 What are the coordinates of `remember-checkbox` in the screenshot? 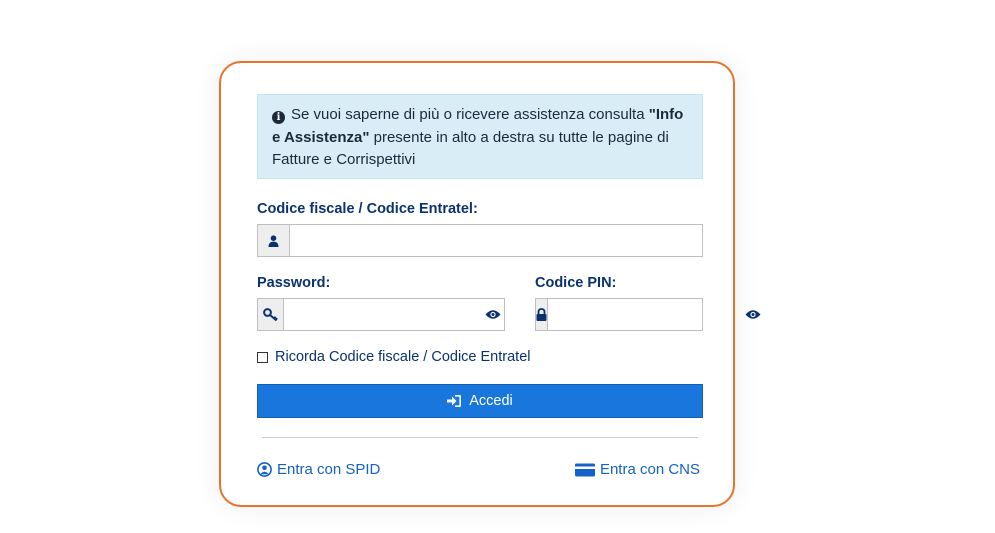 It's located at (262, 357).